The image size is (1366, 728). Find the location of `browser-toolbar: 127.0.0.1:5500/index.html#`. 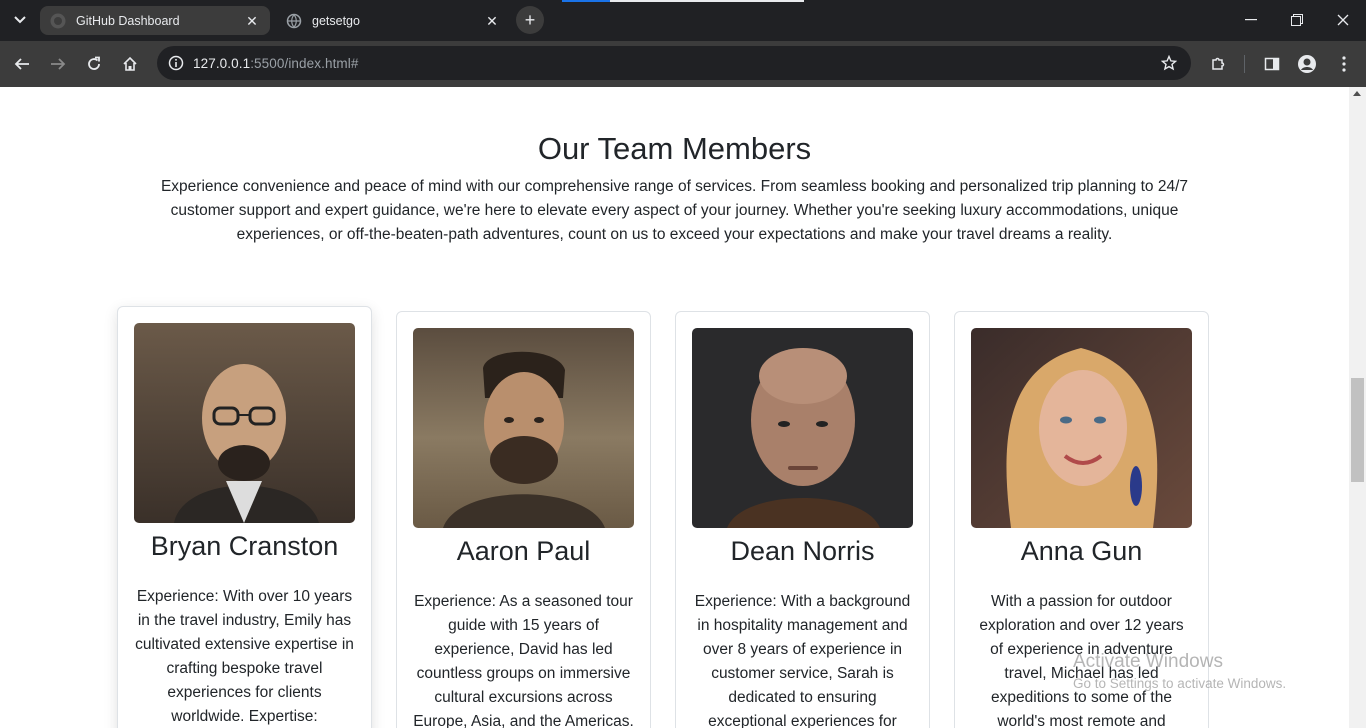

browser-toolbar: 127.0.0.1:5500/index.html# is located at coordinates (683, 64).